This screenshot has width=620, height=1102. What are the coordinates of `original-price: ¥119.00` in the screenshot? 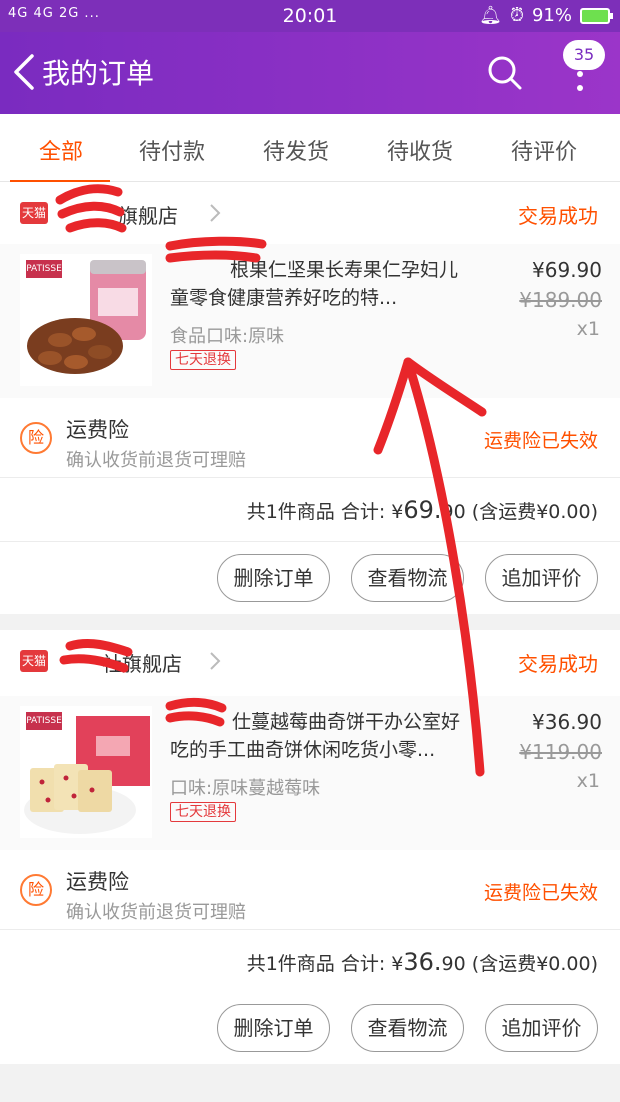 It's located at (560, 752).